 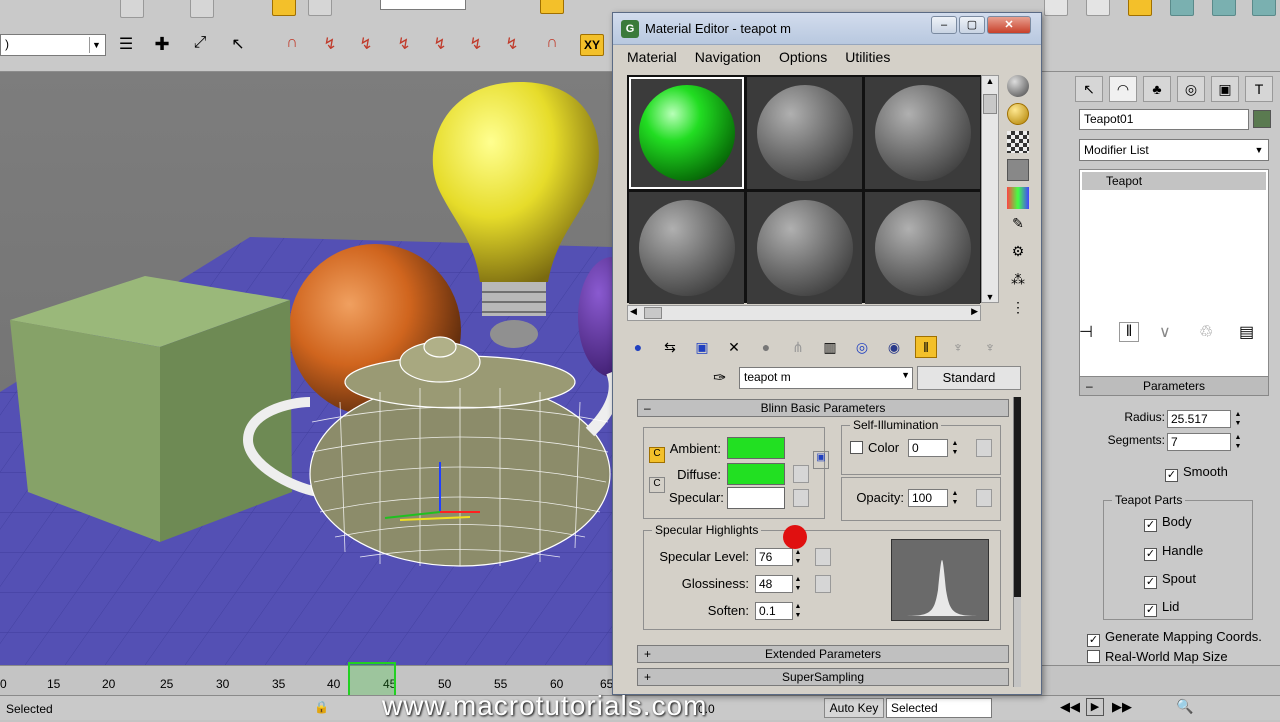 What do you see at coordinates (1150, 554) in the screenshot?
I see `handle-checkbox: ✓` at bounding box center [1150, 554].